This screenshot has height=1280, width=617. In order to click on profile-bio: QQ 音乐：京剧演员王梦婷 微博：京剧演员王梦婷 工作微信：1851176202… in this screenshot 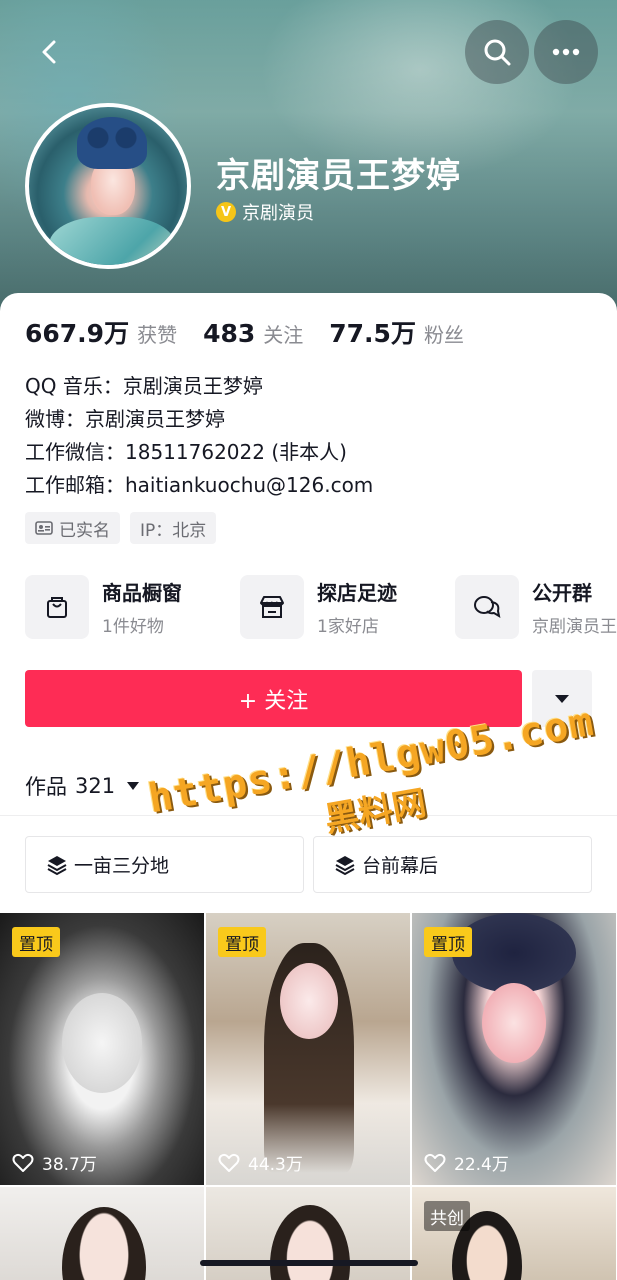, I will do `click(199, 436)`.